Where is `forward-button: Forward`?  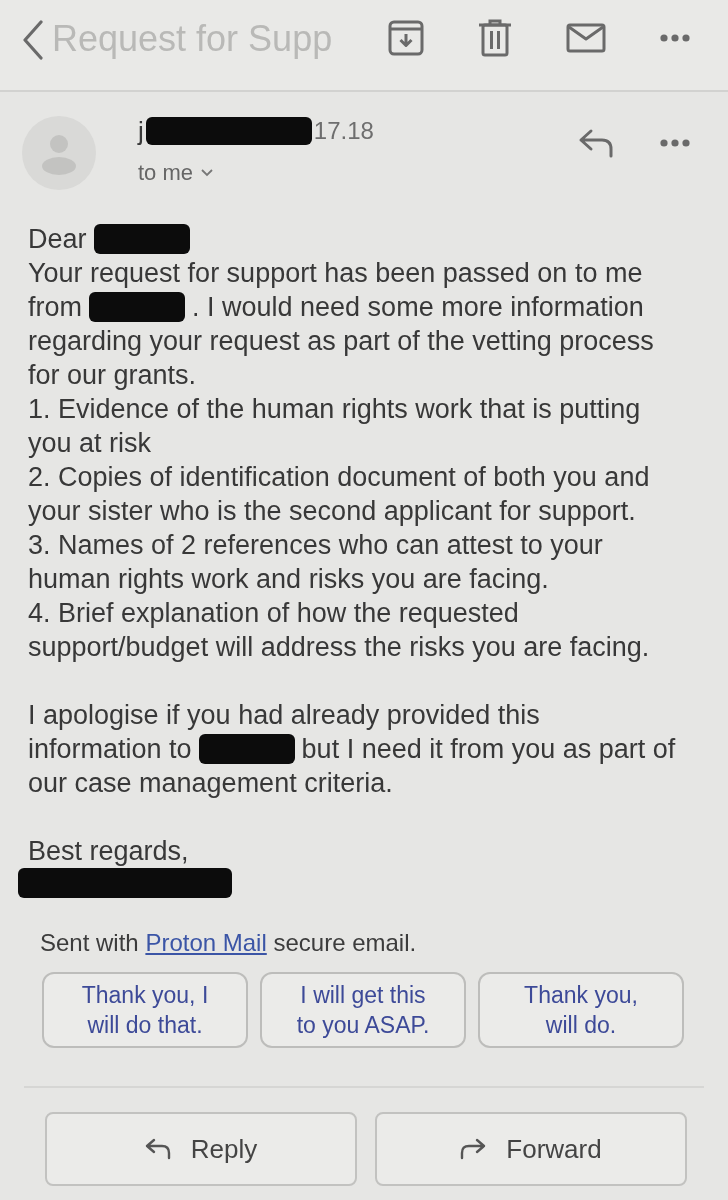
forward-button: Forward is located at coordinates (531, 1149).